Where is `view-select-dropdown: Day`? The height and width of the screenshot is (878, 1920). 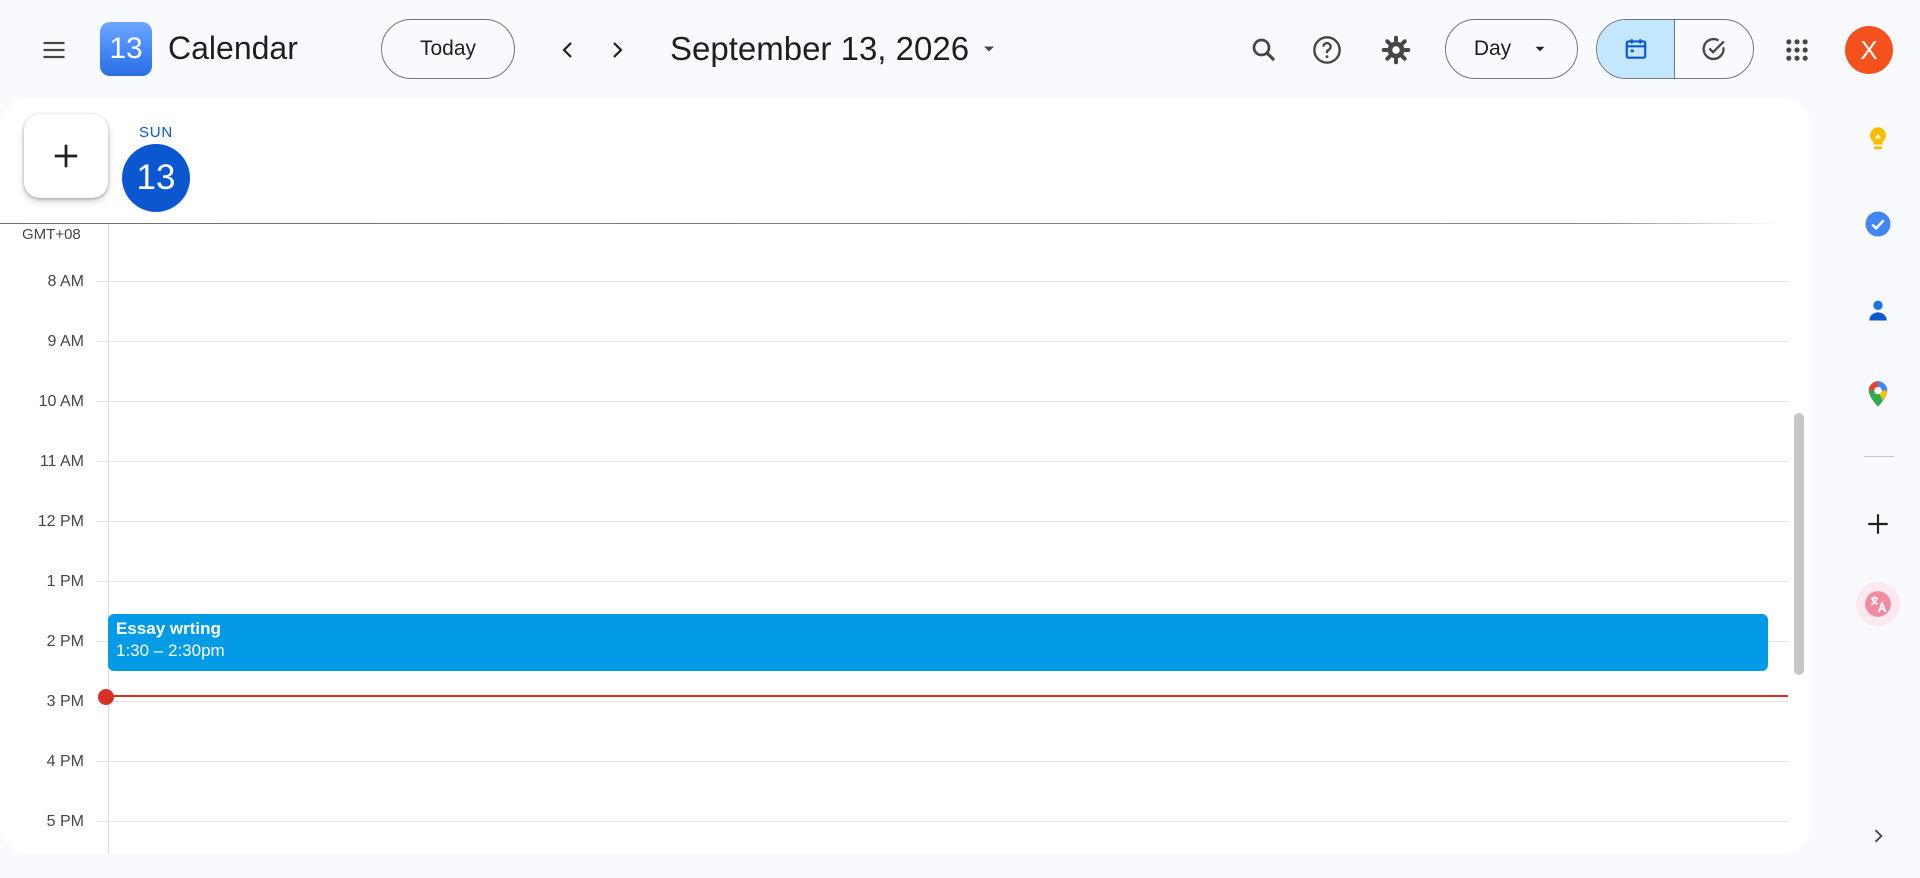
view-select-dropdown: Day is located at coordinates (1511, 49).